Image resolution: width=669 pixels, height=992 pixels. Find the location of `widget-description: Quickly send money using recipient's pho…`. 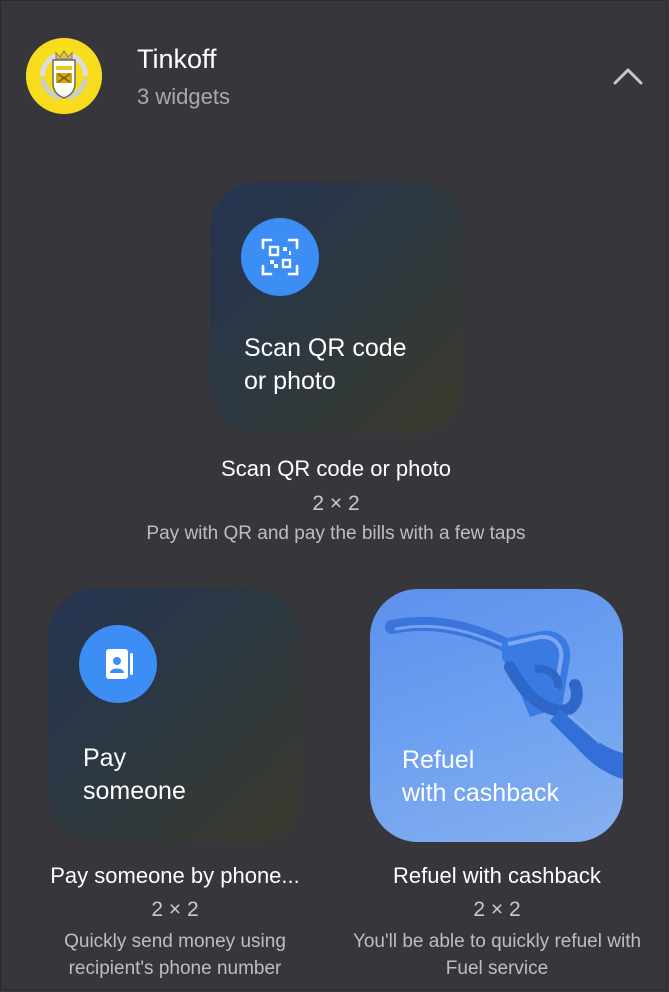

widget-description: Quickly send money using recipient's pho… is located at coordinates (175, 955).